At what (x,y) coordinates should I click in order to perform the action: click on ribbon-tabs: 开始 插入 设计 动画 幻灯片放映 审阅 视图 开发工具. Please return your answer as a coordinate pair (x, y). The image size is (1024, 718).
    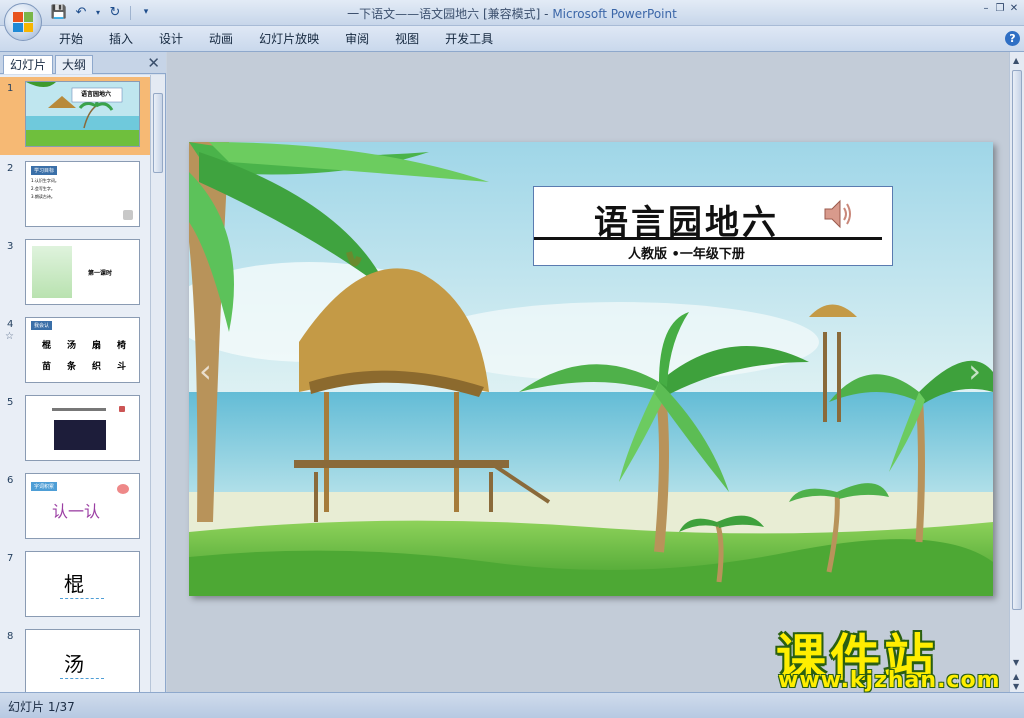
    Looking at the image, I should click on (276, 39).